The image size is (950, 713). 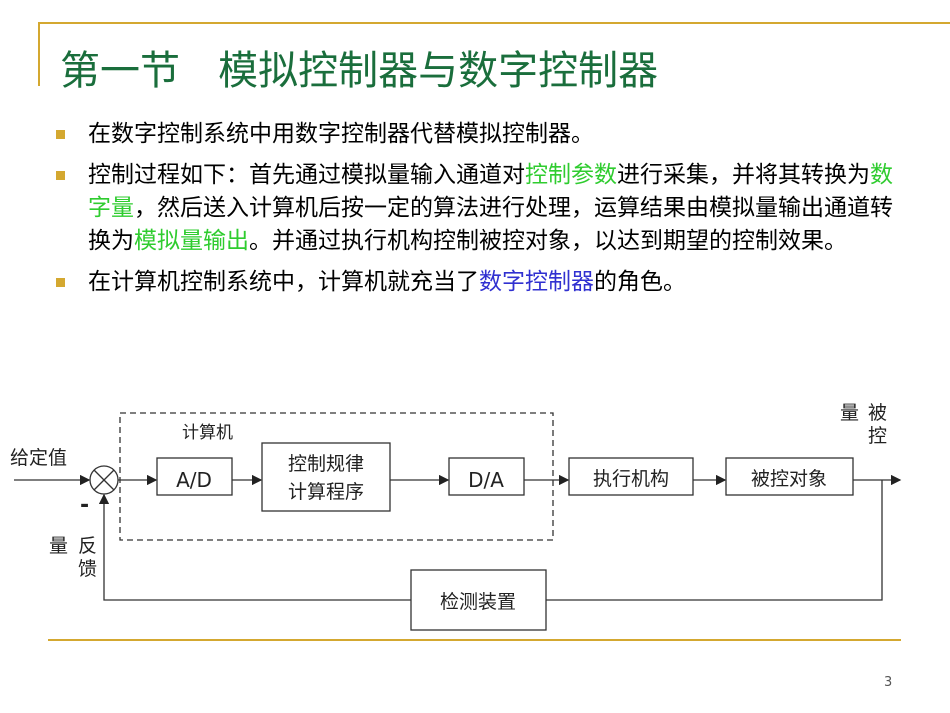 What do you see at coordinates (486, 480) in the screenshot?
I see `da-label: D/A` at bounding box center [486, 480].